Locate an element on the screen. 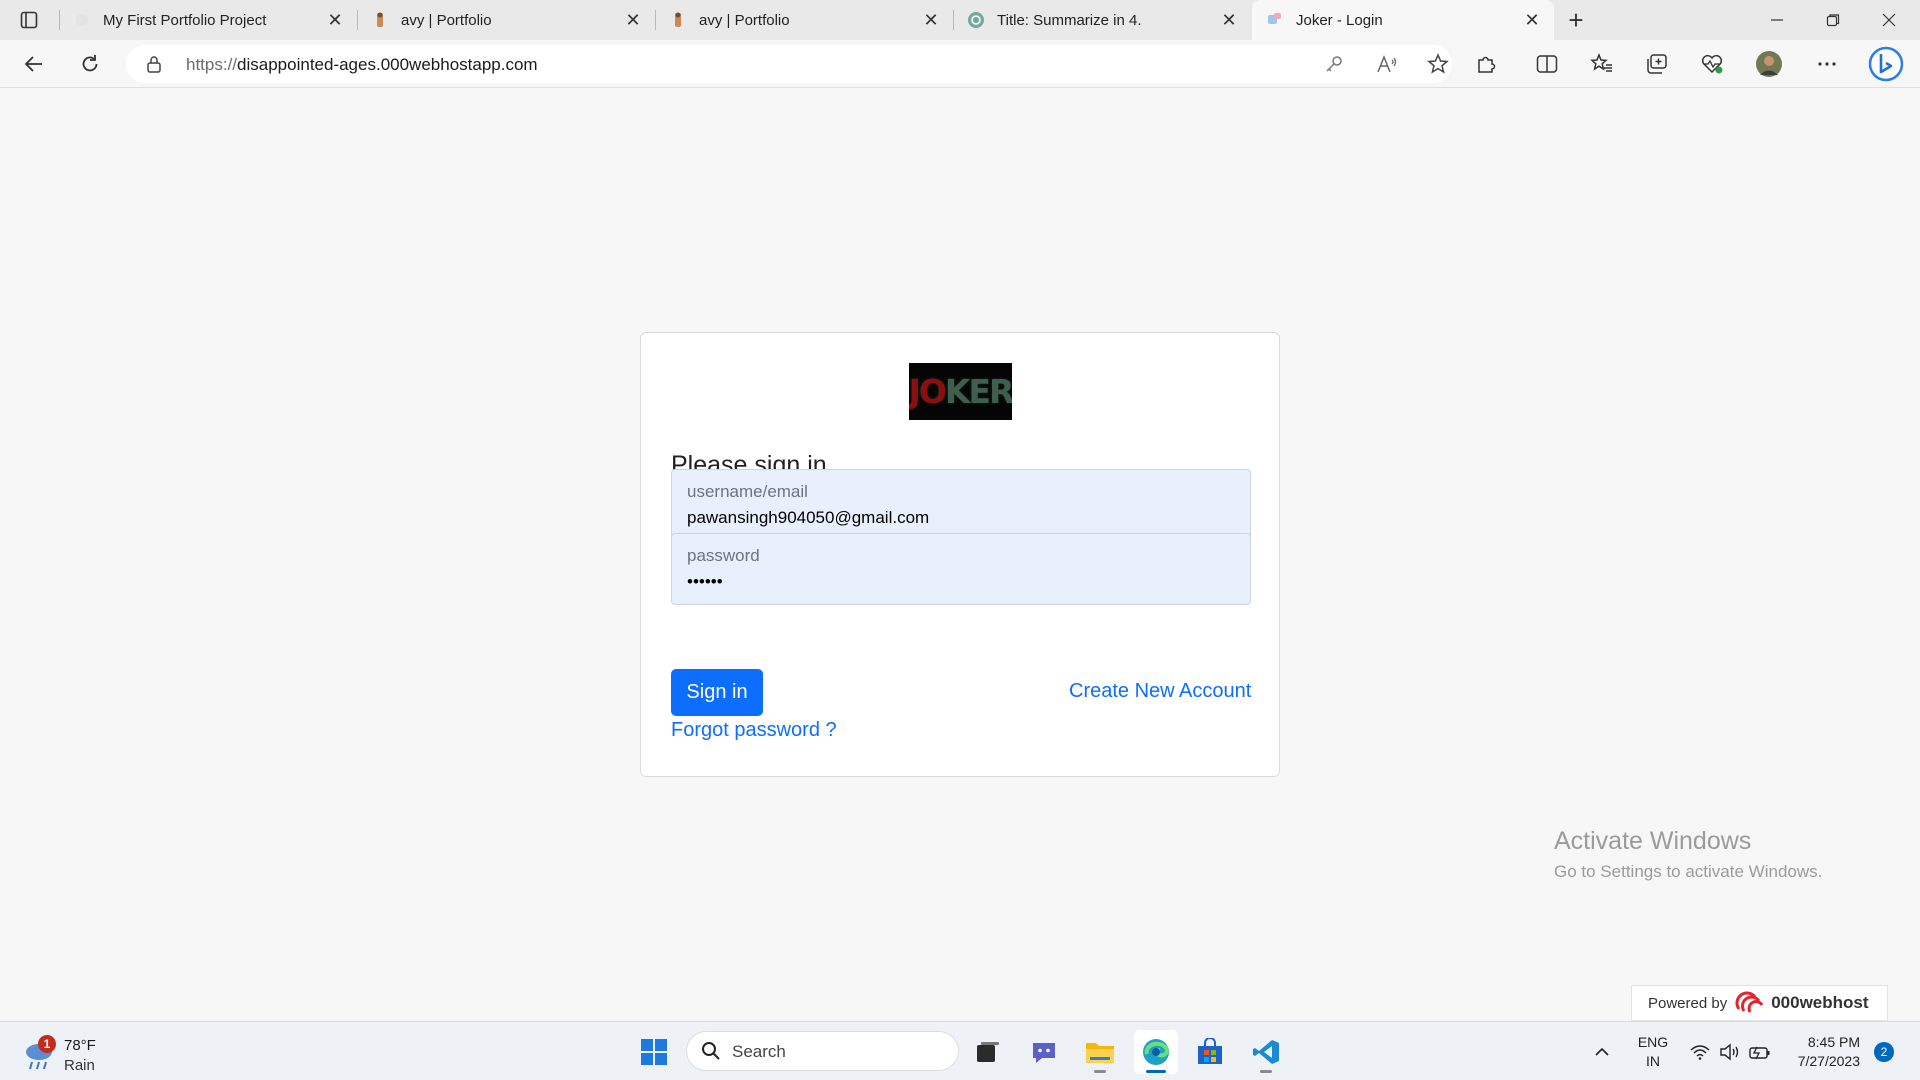 This screenshot has width=1920, height=1080. tab-actions-icon is located at coordinates (29, 20).